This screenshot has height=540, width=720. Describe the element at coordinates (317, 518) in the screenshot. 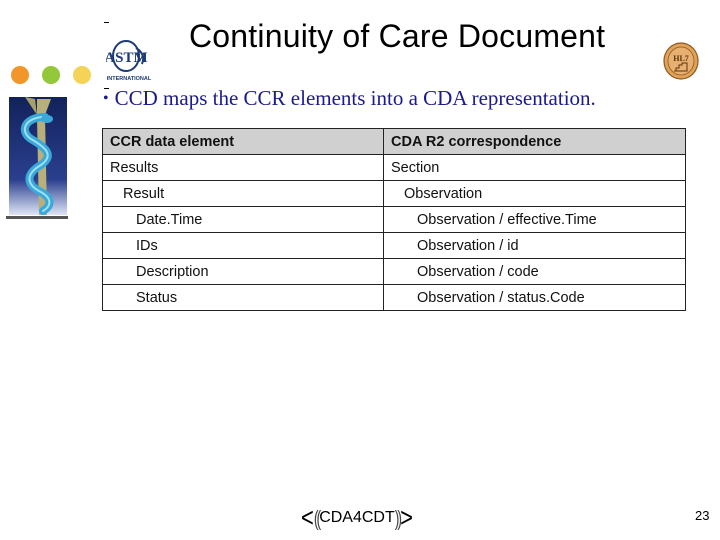

I see `left-waves-icon: ((` at that location.